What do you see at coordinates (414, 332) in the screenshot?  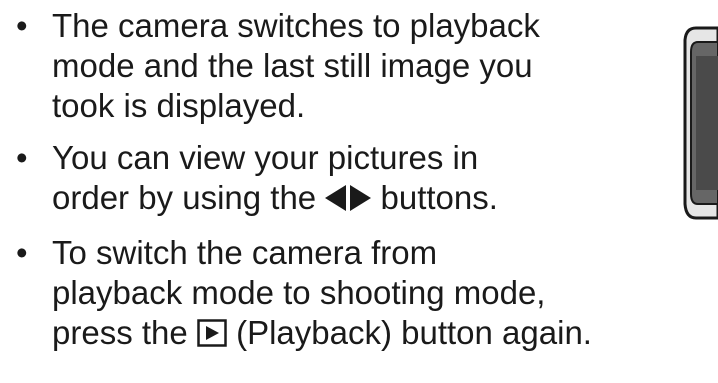 I see `item3-line3-after: (Playback) button again.` at bounding box center [414, 332].